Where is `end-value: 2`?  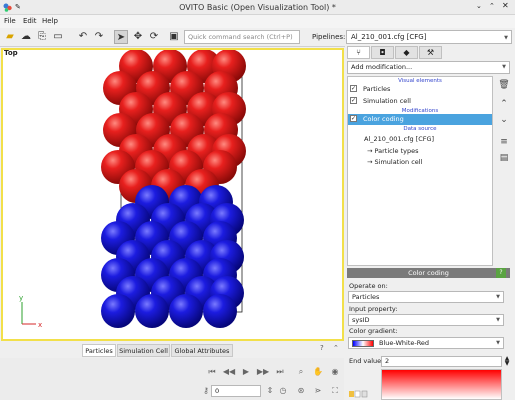 end-value: 2 is located at coordinates (387, 361).